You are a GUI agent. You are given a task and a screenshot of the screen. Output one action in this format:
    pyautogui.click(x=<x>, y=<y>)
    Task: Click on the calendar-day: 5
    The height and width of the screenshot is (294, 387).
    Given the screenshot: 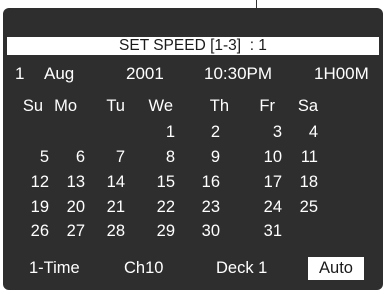 What is the action you would take?
    pyautogui.click(x=32, y=157)
    